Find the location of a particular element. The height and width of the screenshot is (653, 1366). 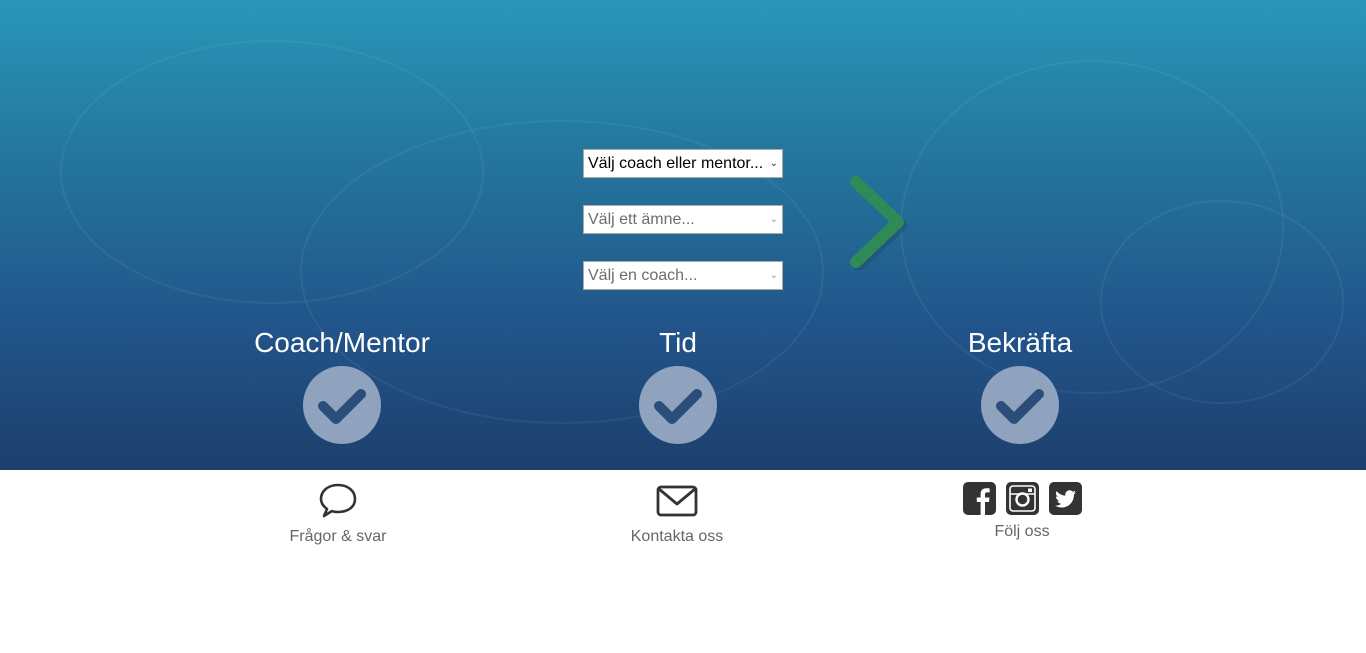

coach-type-select: Välj coach eller mentor... ⌄ is located at coordinates (683, 163).